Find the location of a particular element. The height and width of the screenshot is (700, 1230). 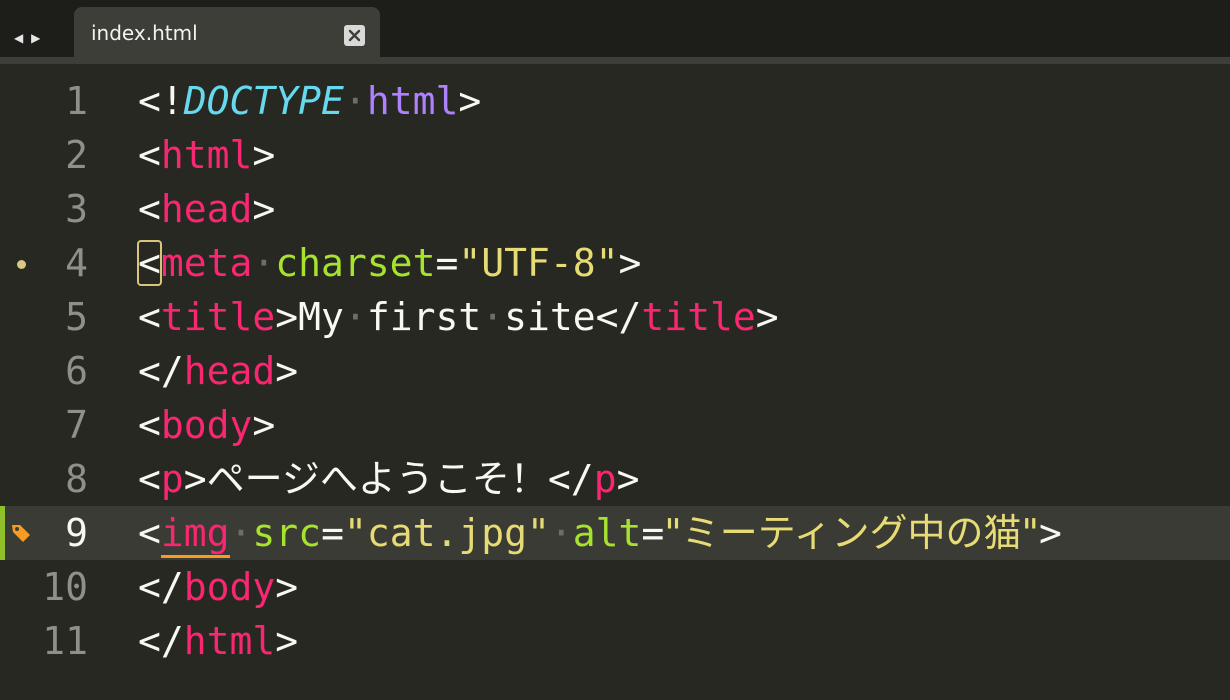

line-code: <head> is located at coordinates (206, 209).